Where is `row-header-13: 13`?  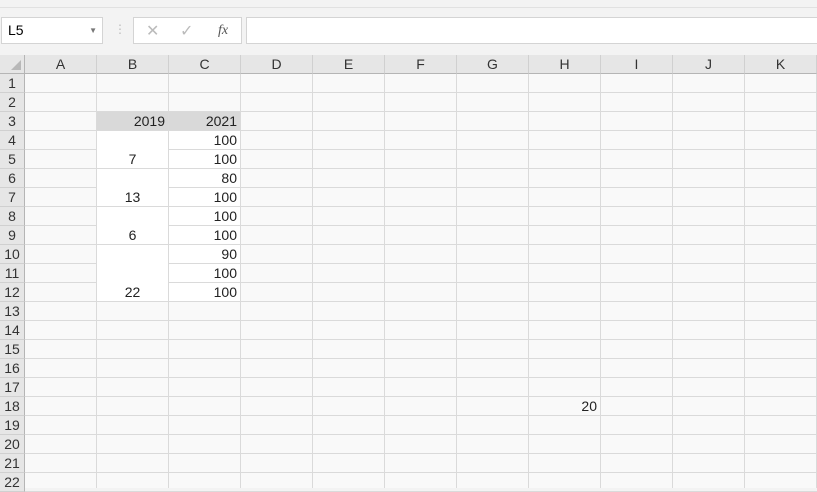 row-header-13: 13 is located at coordinates (12, 311).